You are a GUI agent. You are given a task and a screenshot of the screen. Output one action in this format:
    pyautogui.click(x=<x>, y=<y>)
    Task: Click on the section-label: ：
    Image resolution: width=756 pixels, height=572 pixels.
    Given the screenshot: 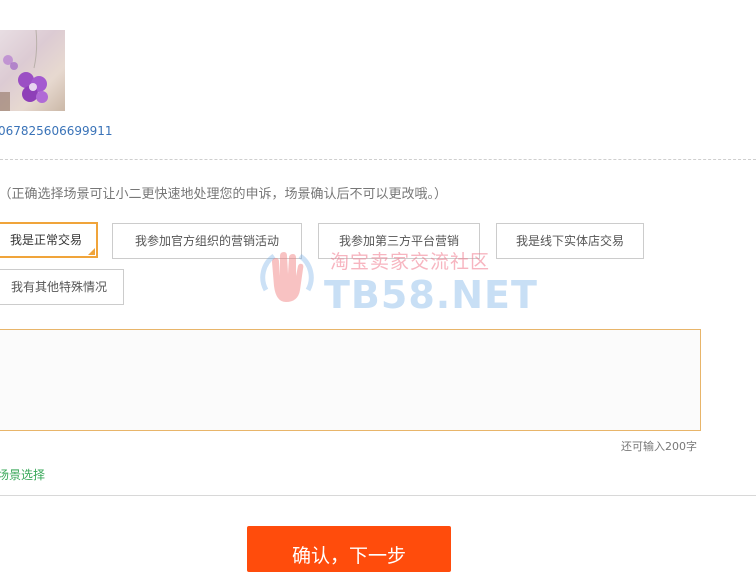 What is the action you would take?
    pyautogui.click(x=2, y=6)
    